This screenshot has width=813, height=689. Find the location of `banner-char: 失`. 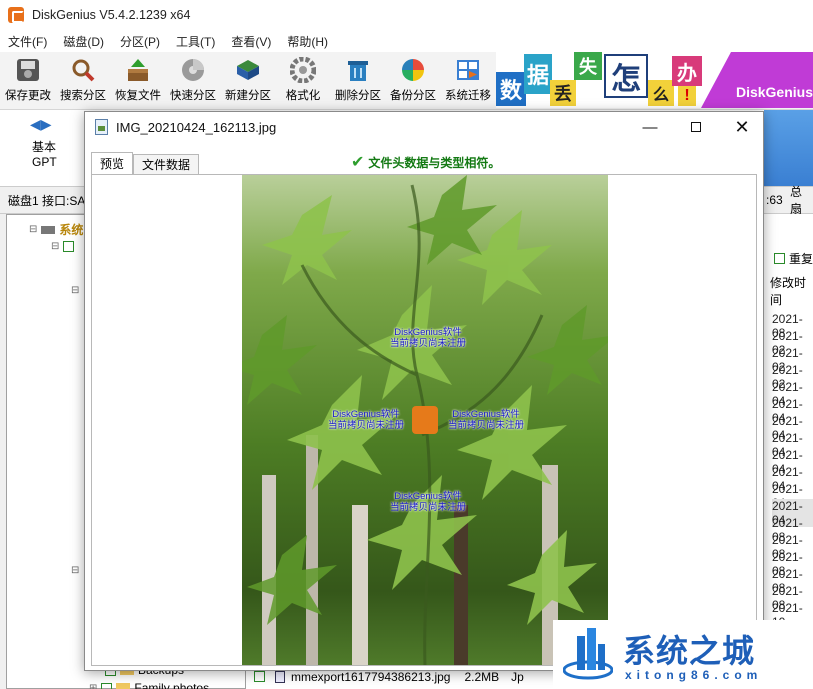

banner-char: 失 is located at coordinates (588, 66).